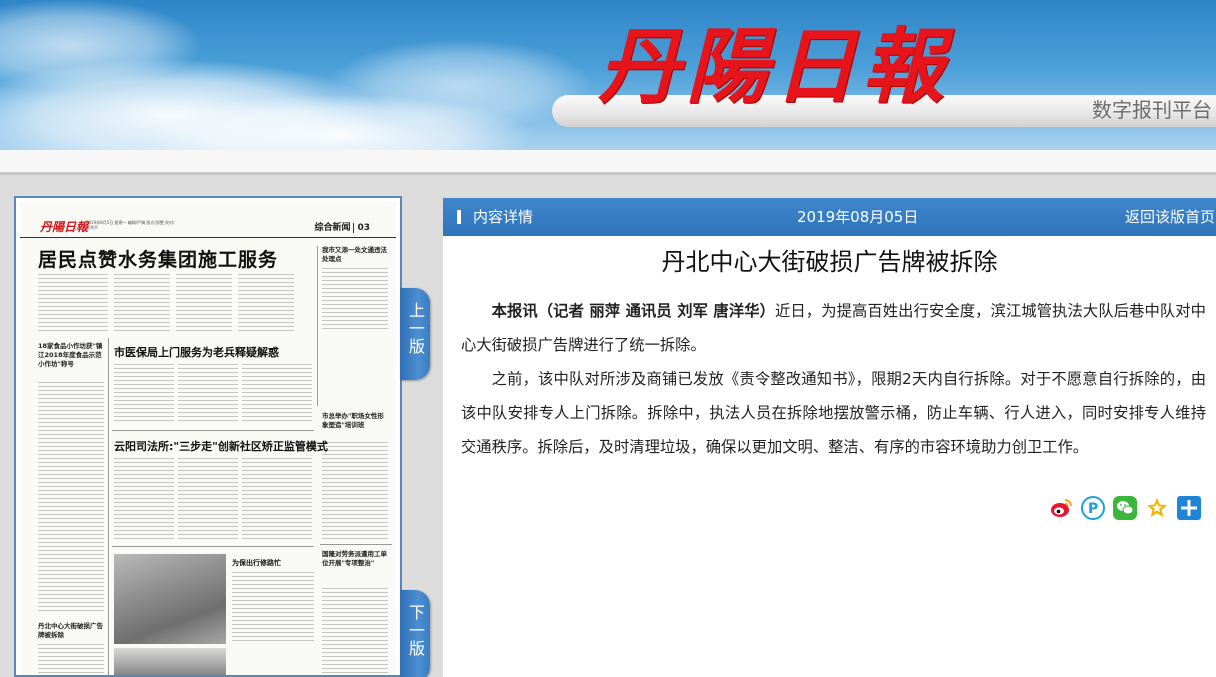 The width and height of the screenshot is (1216, 677). What do you see at coordinates (829, 262) in the screenshot?
I see `article-title: 丹北中心大街破损广告牌被拆除` at bounding box center [829, 262].